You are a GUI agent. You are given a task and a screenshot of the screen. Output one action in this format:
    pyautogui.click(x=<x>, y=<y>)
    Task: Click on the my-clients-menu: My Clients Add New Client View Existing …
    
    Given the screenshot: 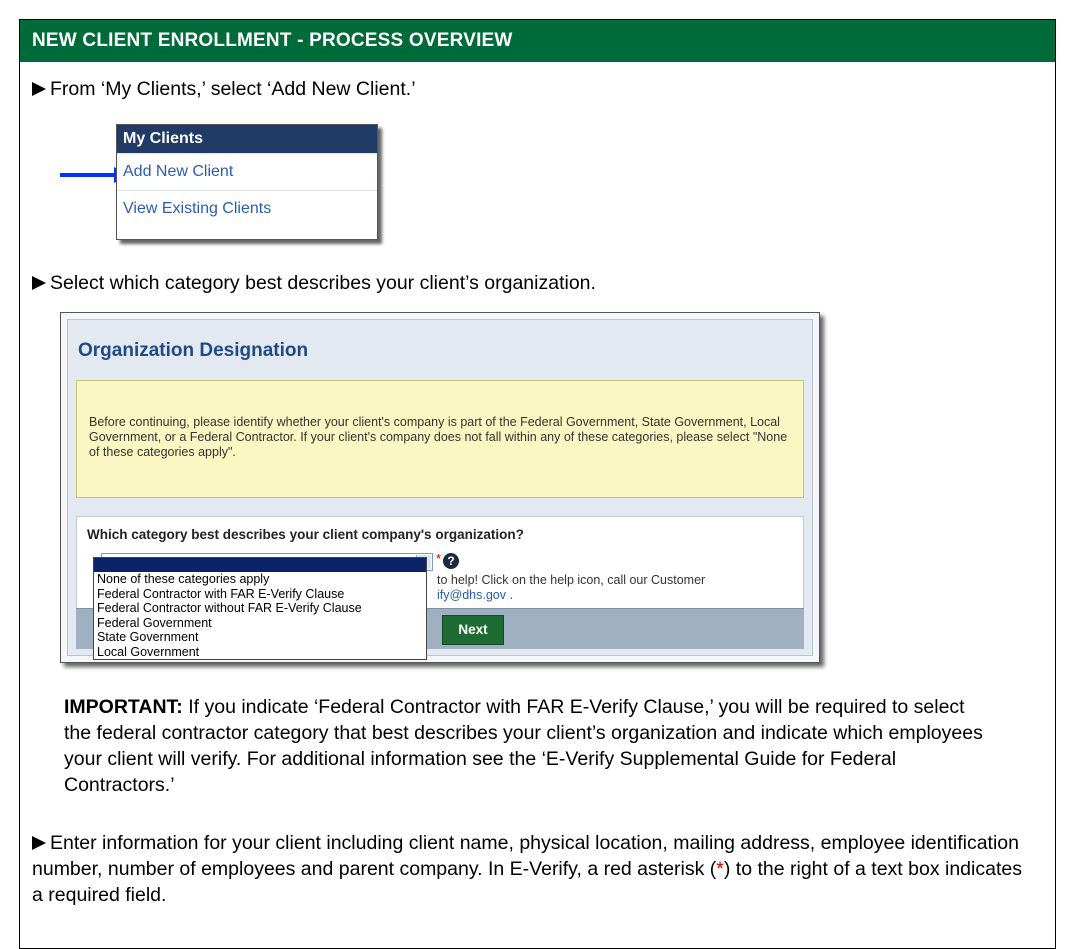 What is the action you would take?
    pyautogui.click(x=247, y=182)
    